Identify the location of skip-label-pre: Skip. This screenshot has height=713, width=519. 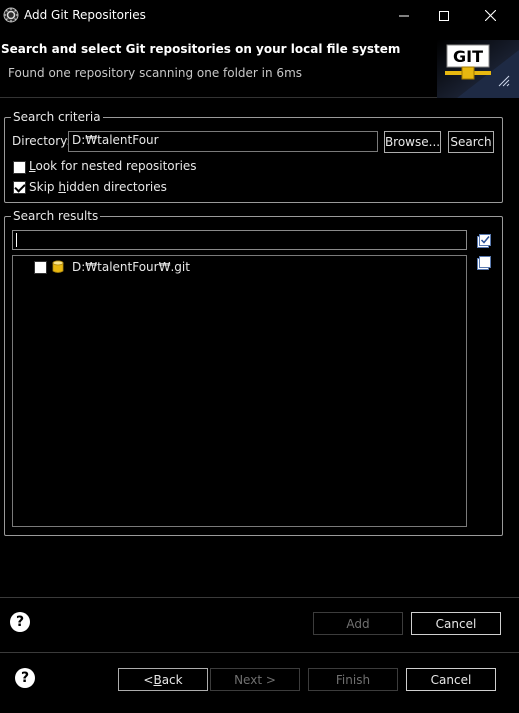
(44, 187).